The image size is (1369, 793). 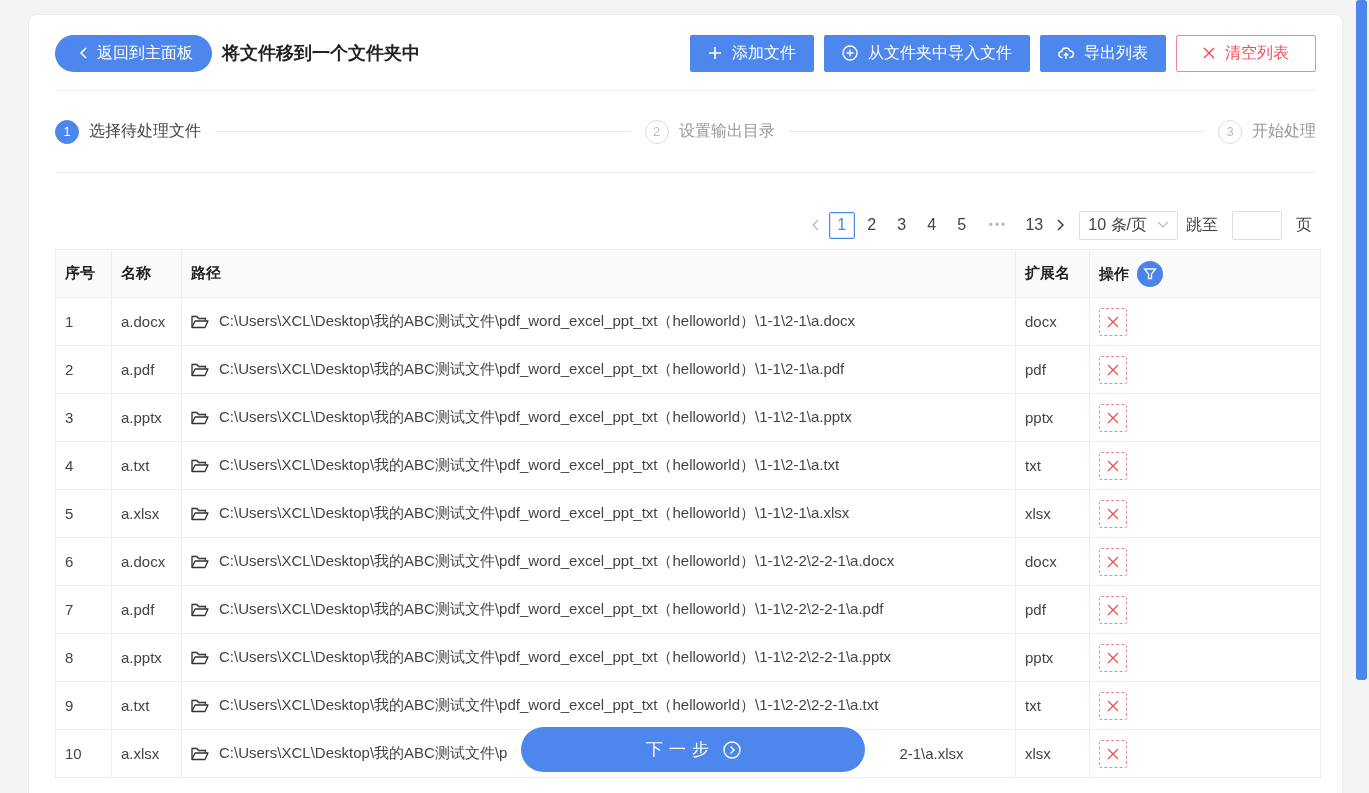 What do you see at coordinates (841, 225) in the screenshot?
I see `page-number: 1` at bounding box center [841, 225].